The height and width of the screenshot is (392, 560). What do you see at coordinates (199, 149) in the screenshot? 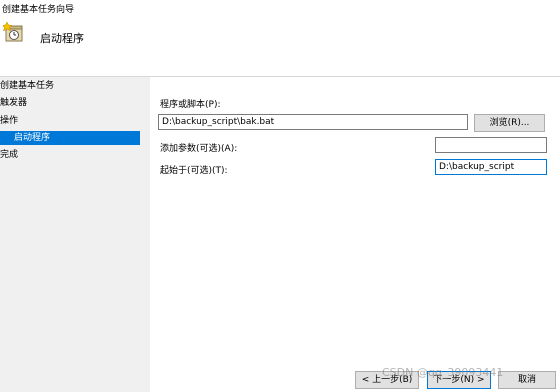
I see `arguments-label: 添加参数(可选)(A):` at bounding box center [199, 149].